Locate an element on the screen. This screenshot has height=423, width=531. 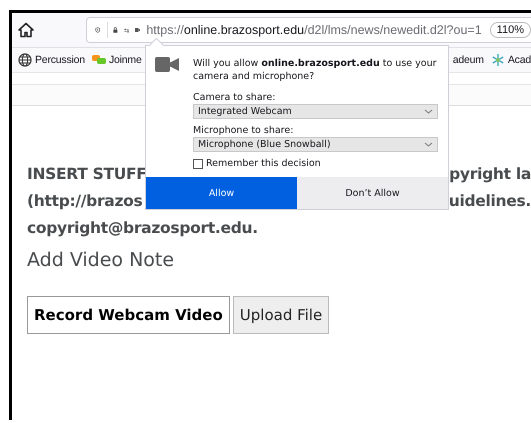
camera-label: Camera to share: is located at coordinates (234, 97).